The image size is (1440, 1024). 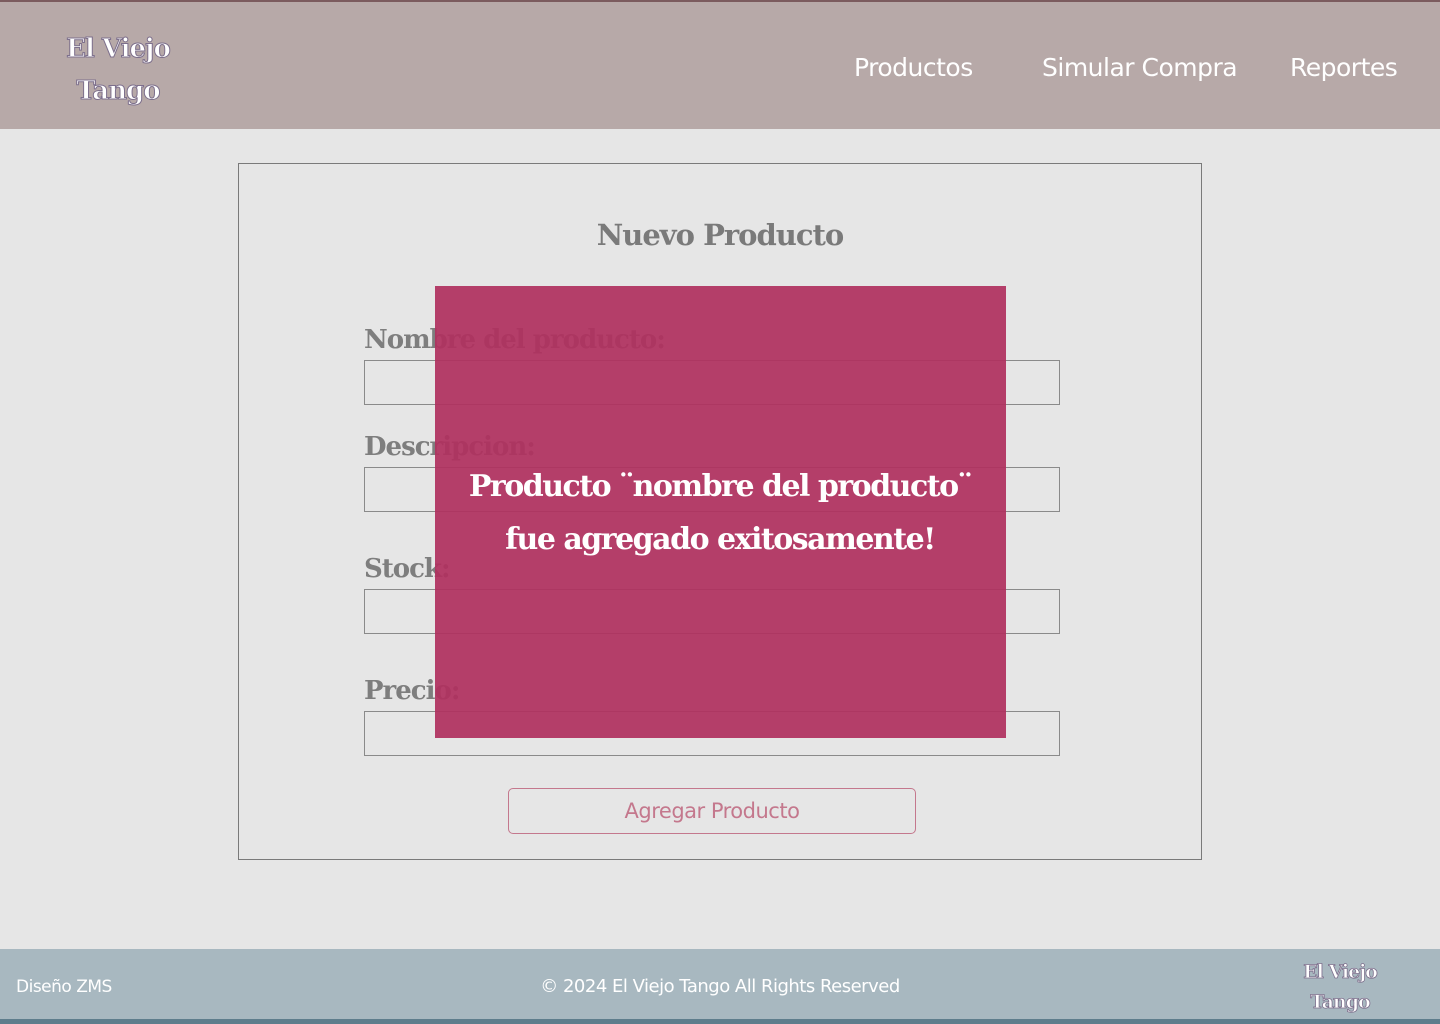 I want to click on page-title: Nuevo Producto, so click(x=720, y=235).